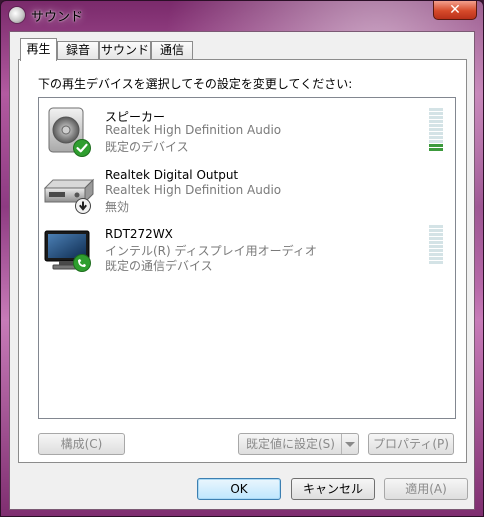  What do you see at coordinates (426, 489) in the screenshot?
I see `apply-button: 適用(A)` at bounding box center [426, 489].